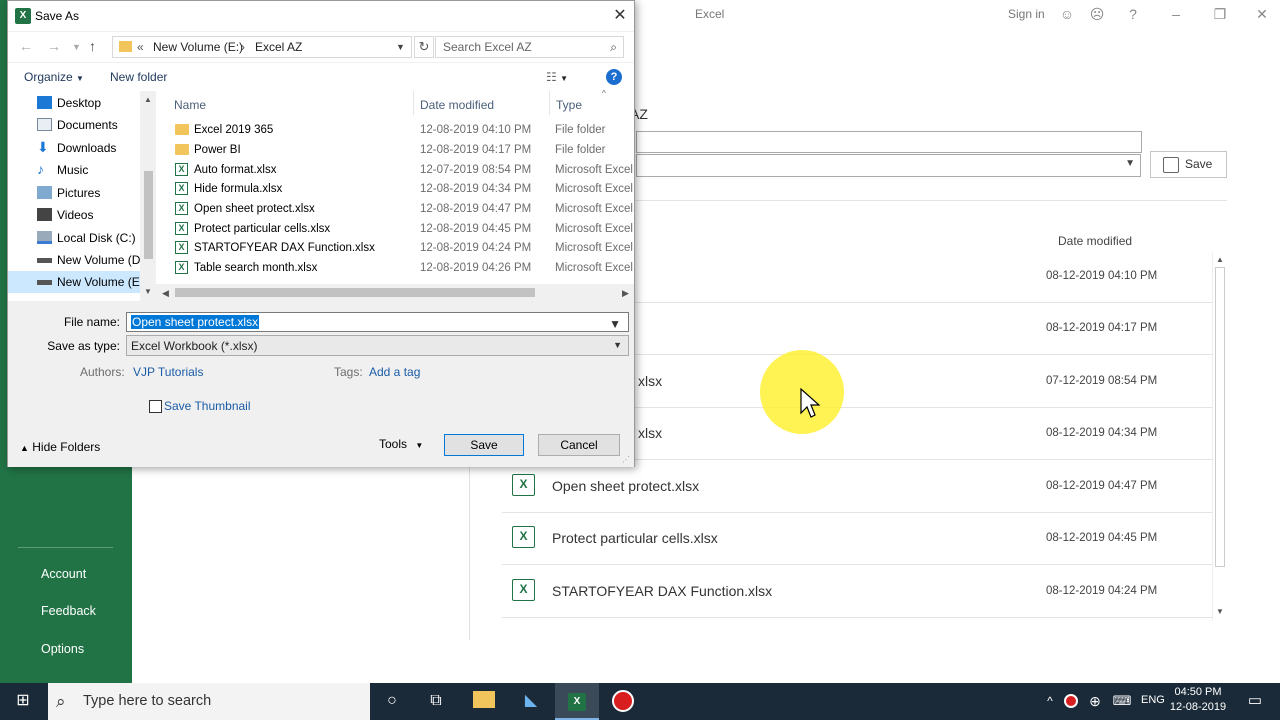 The height and width of the screenshot is (720, 1280). What do you see at coordinates (888, 165) in the screenshot?
I see `backstage-filetype-select: ▼` at bounding box center [888, 165].